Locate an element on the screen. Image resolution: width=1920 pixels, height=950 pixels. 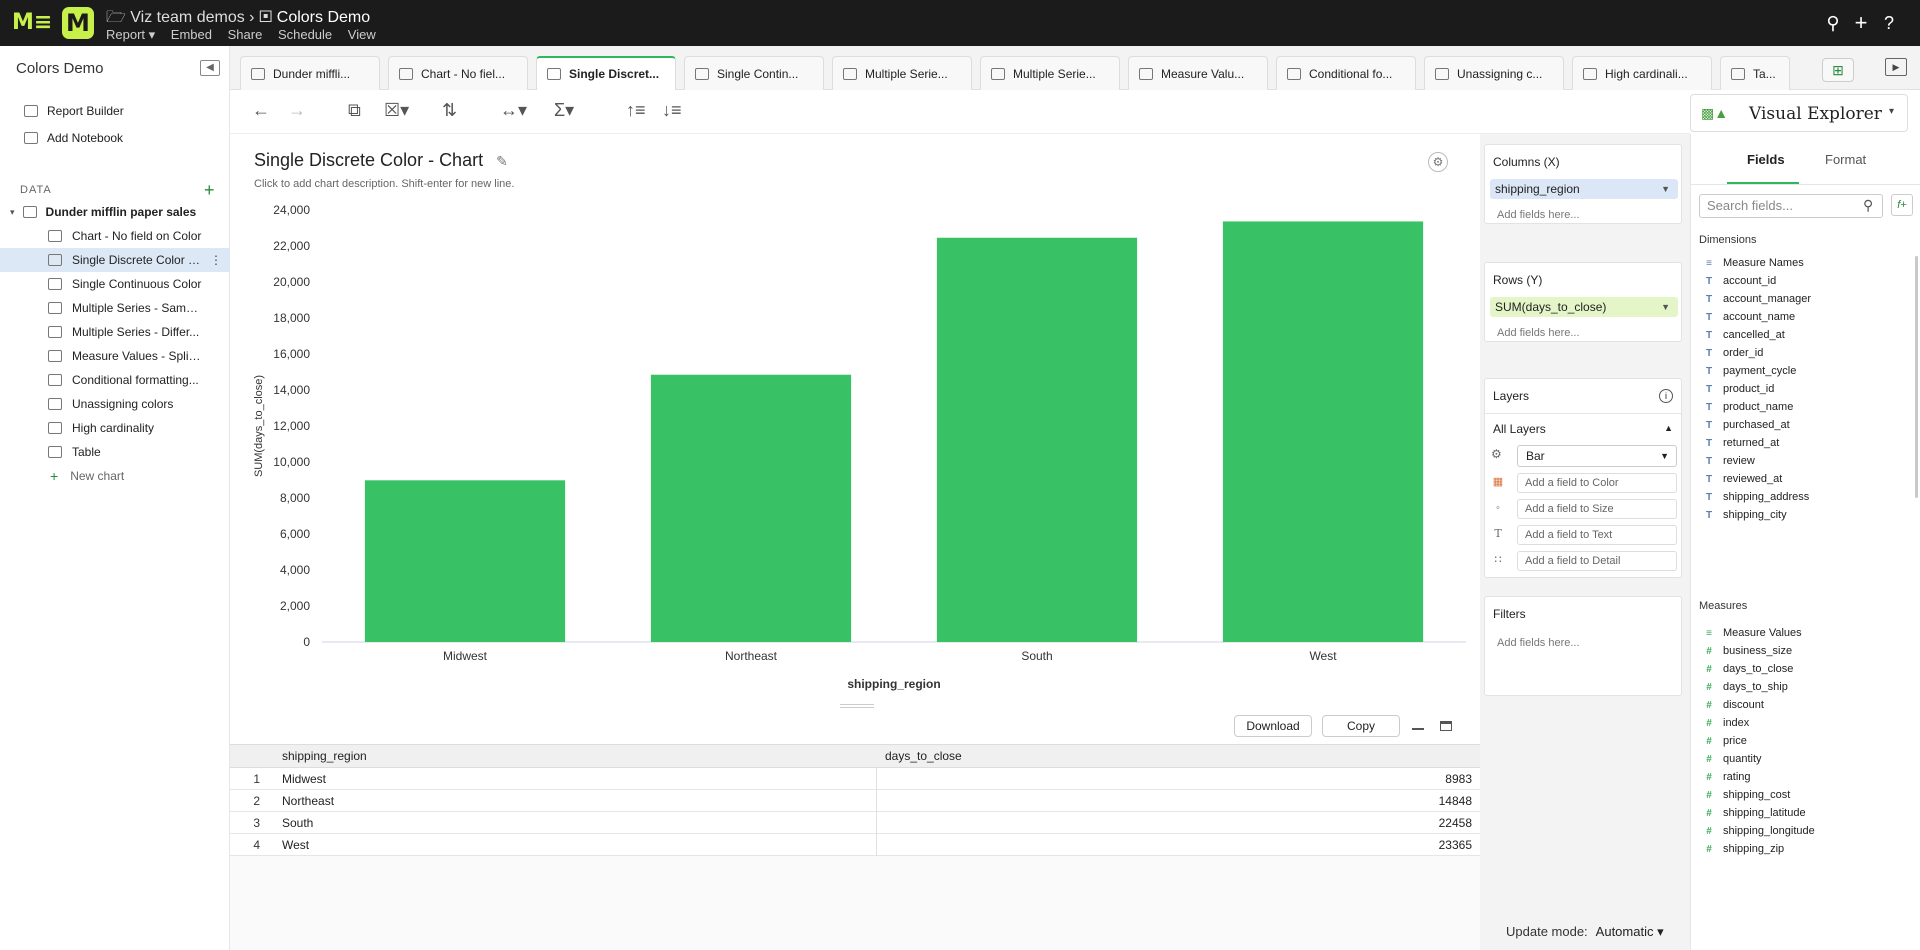
dimension-field: Tshipping_city is located at coordinates (1745, 515).